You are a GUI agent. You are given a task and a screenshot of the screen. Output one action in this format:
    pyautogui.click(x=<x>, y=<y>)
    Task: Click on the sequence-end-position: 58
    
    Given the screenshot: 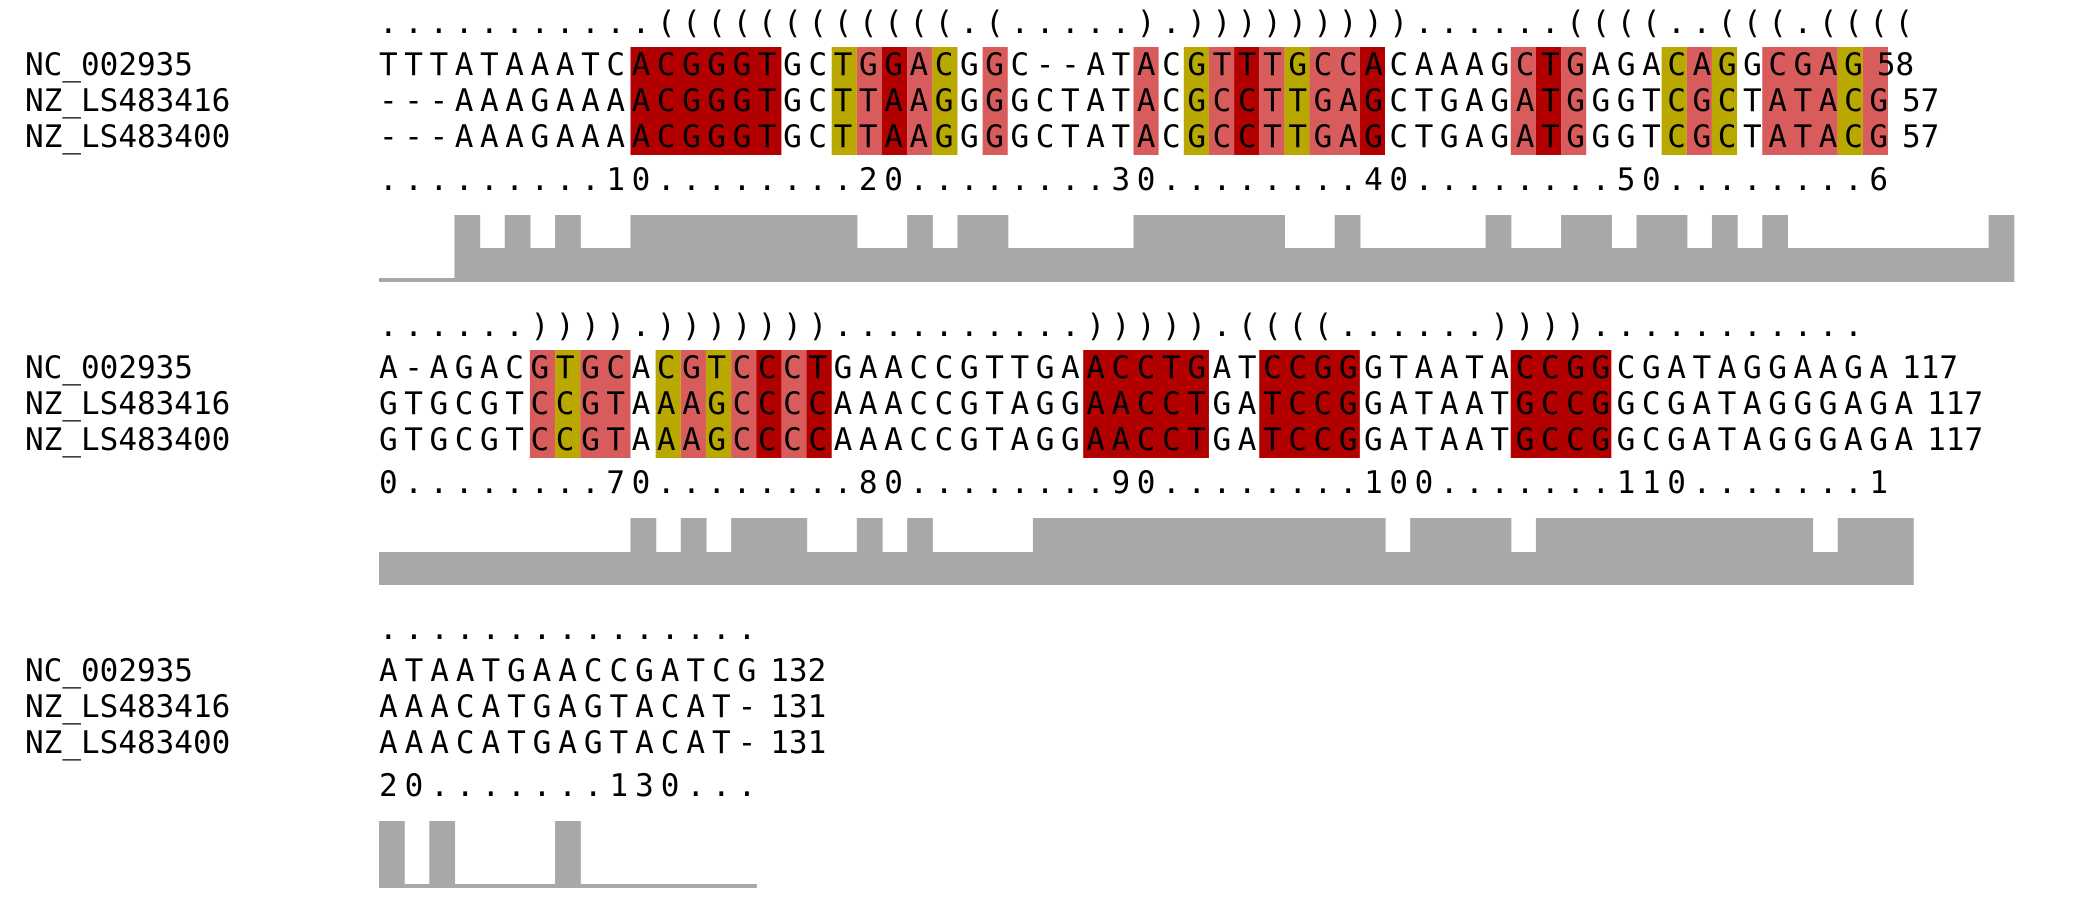 What is the action you would take?
    pyautogui.click(x=1895, y=65)
    